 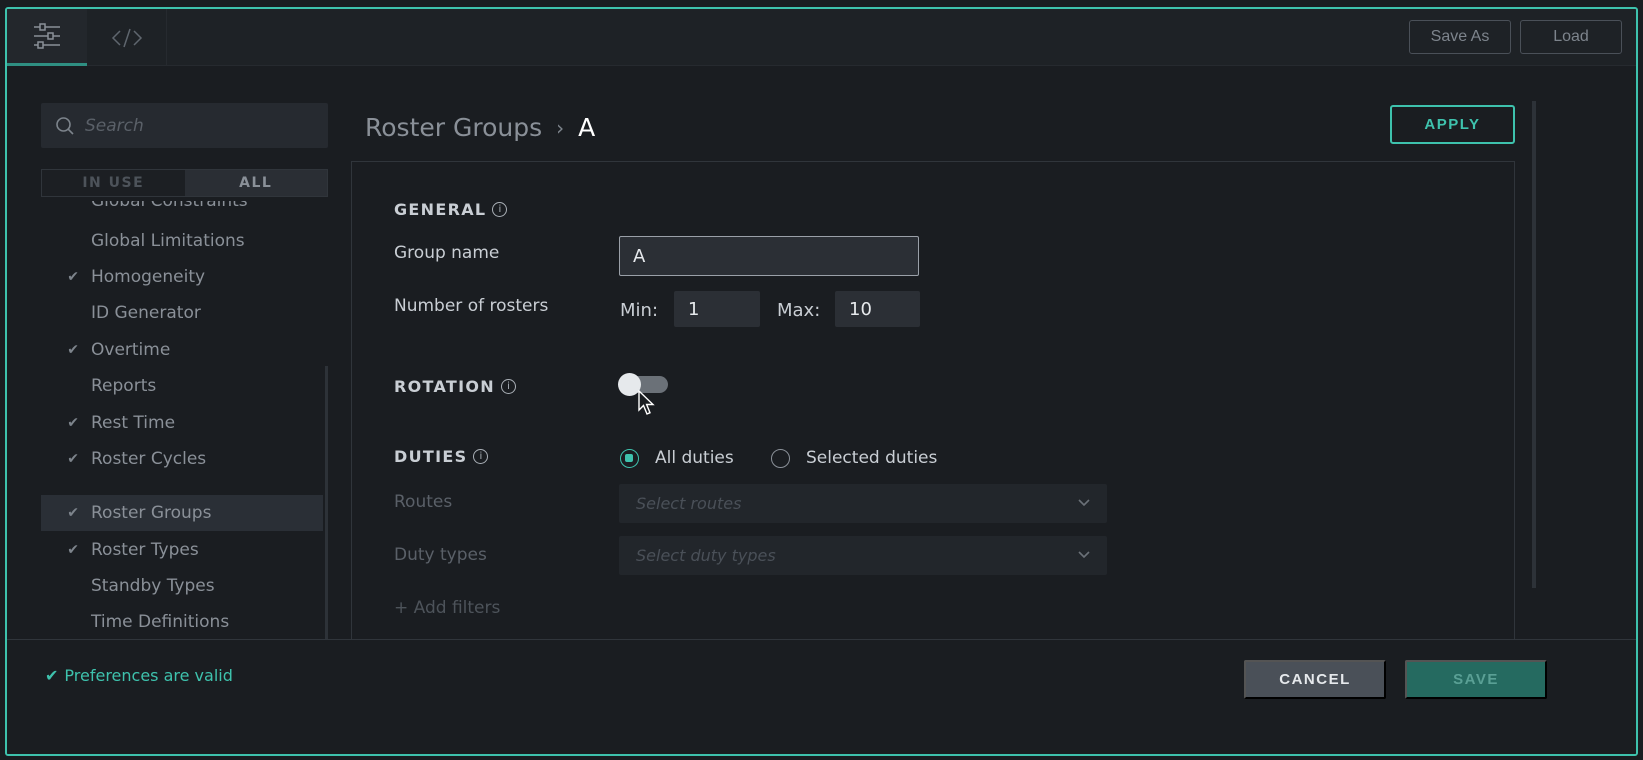 I want to click on routes-label: Routes, so click(x=423, y=502).